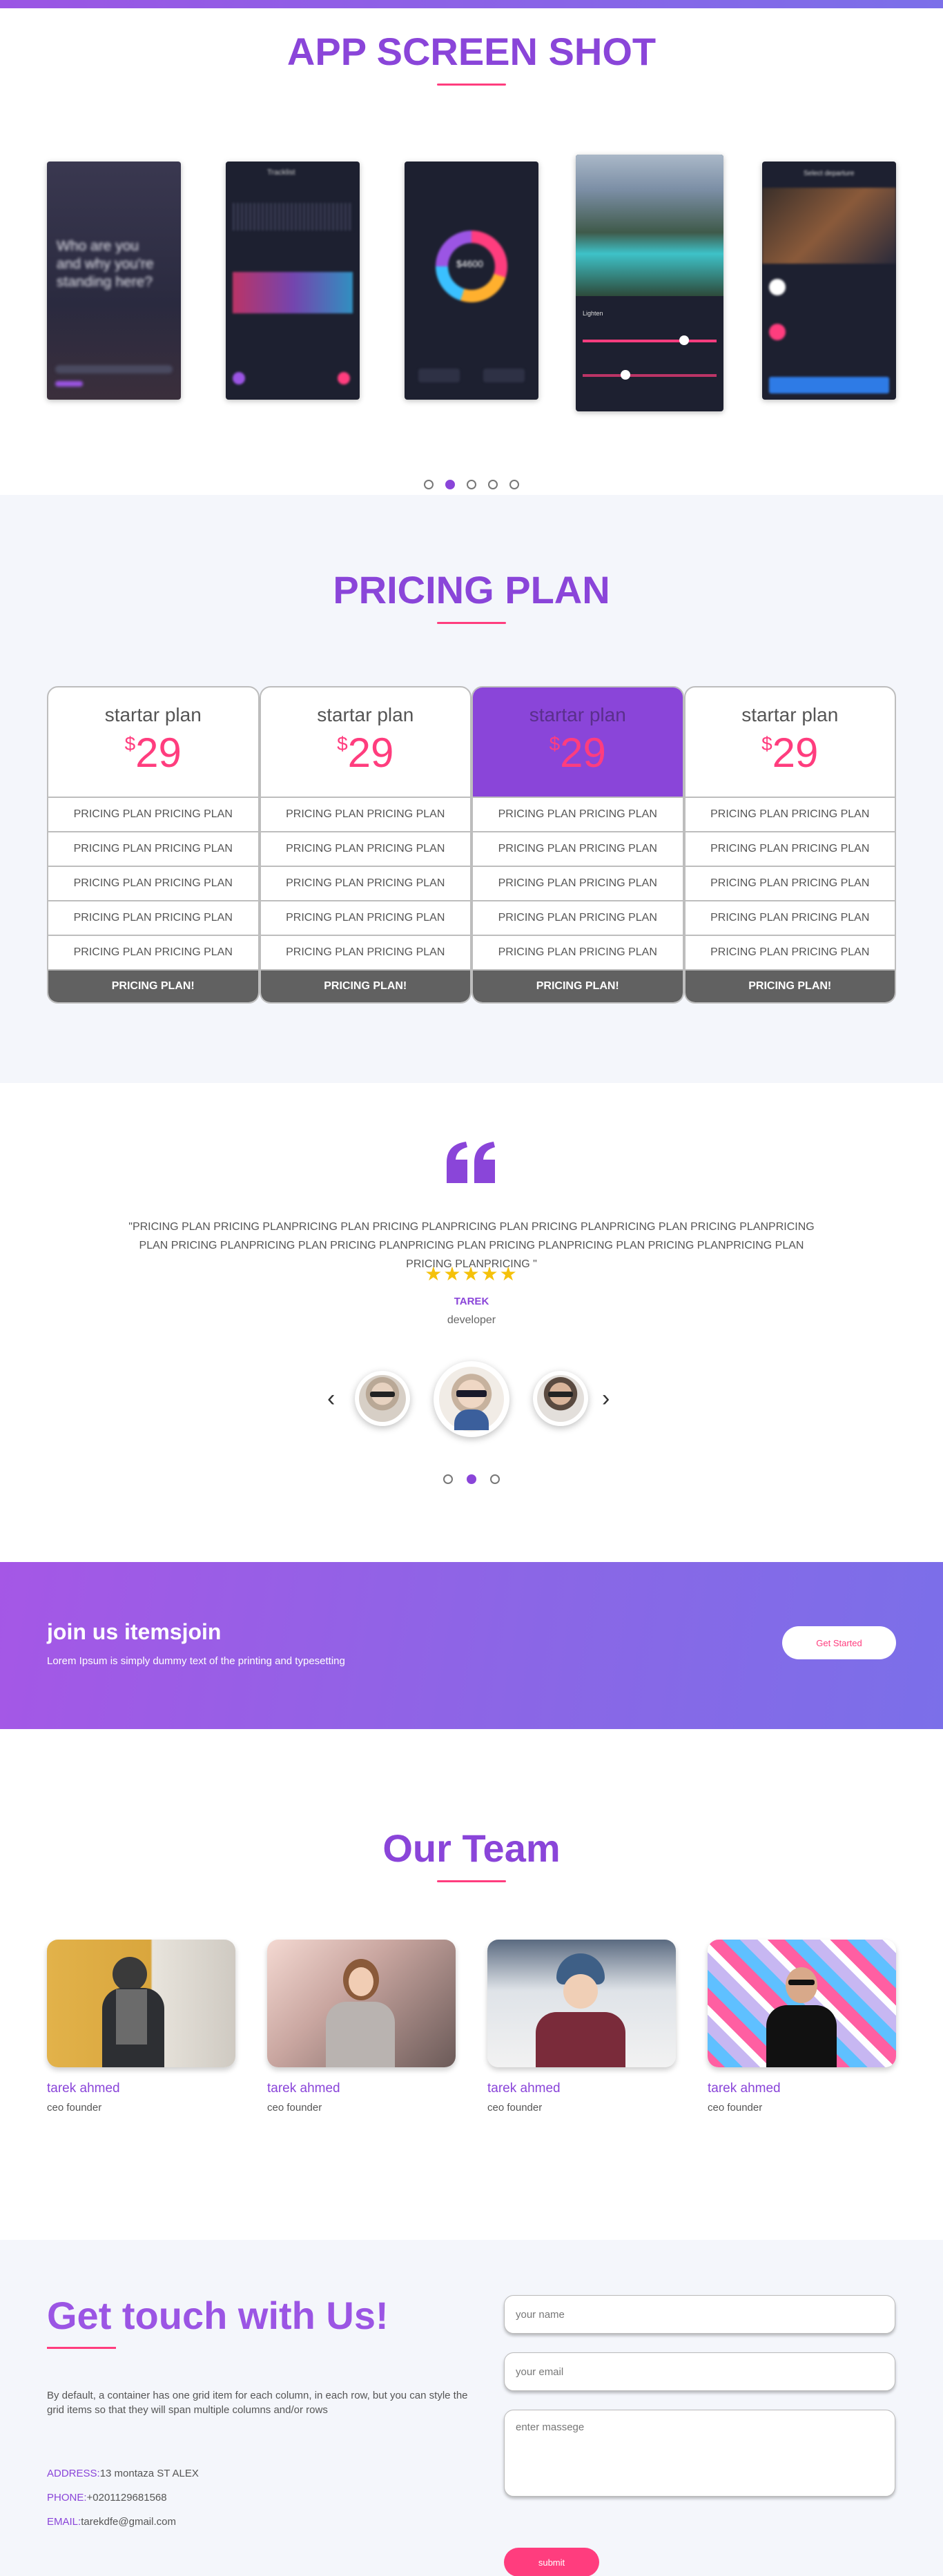 The image size is (943, 2576). I want to click on lake-photo, so click(649, 225).